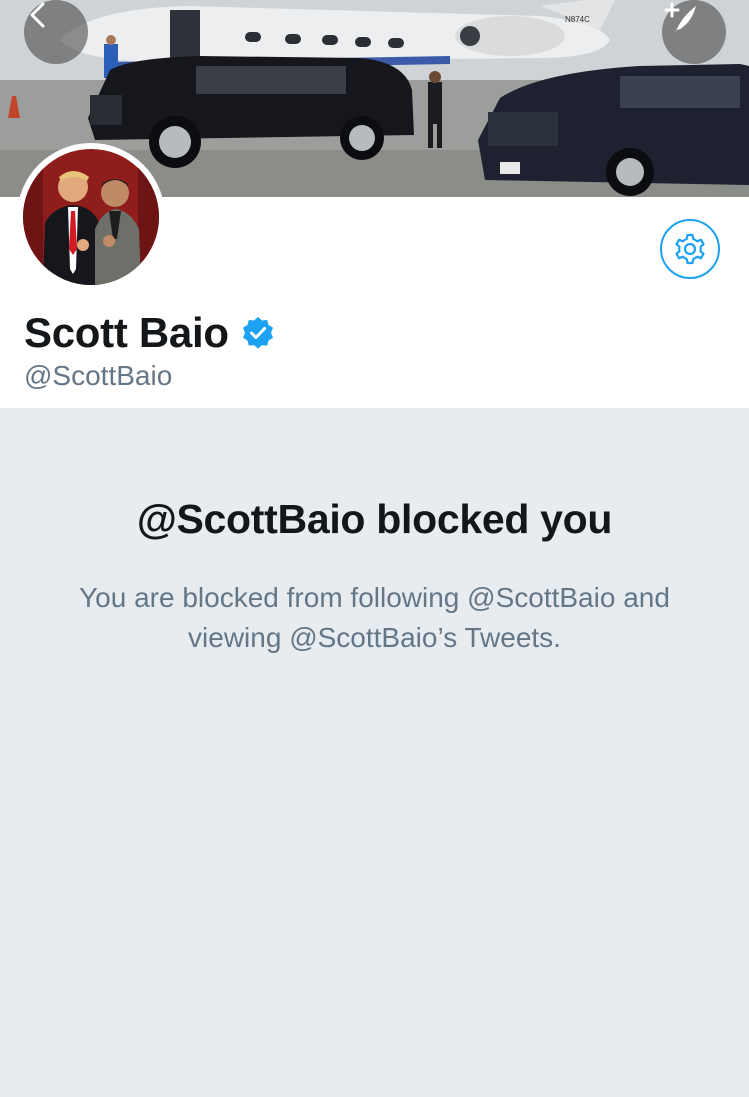  I want to click on profile-name-row: Scott Baio, so click(149, 333).